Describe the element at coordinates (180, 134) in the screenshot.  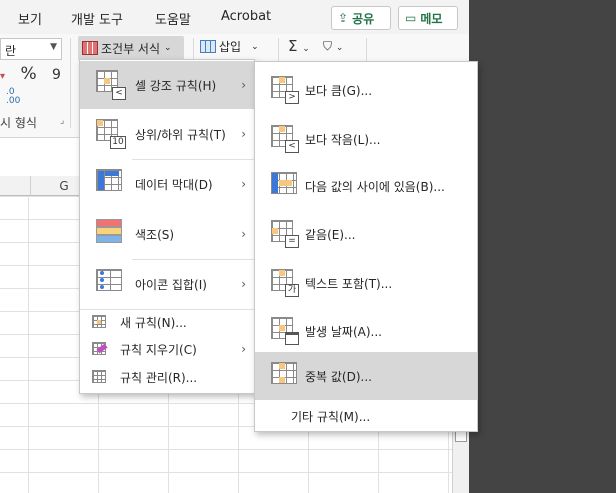
I see `menu-item-label: 상위/하위 규칙(T)` at that location.